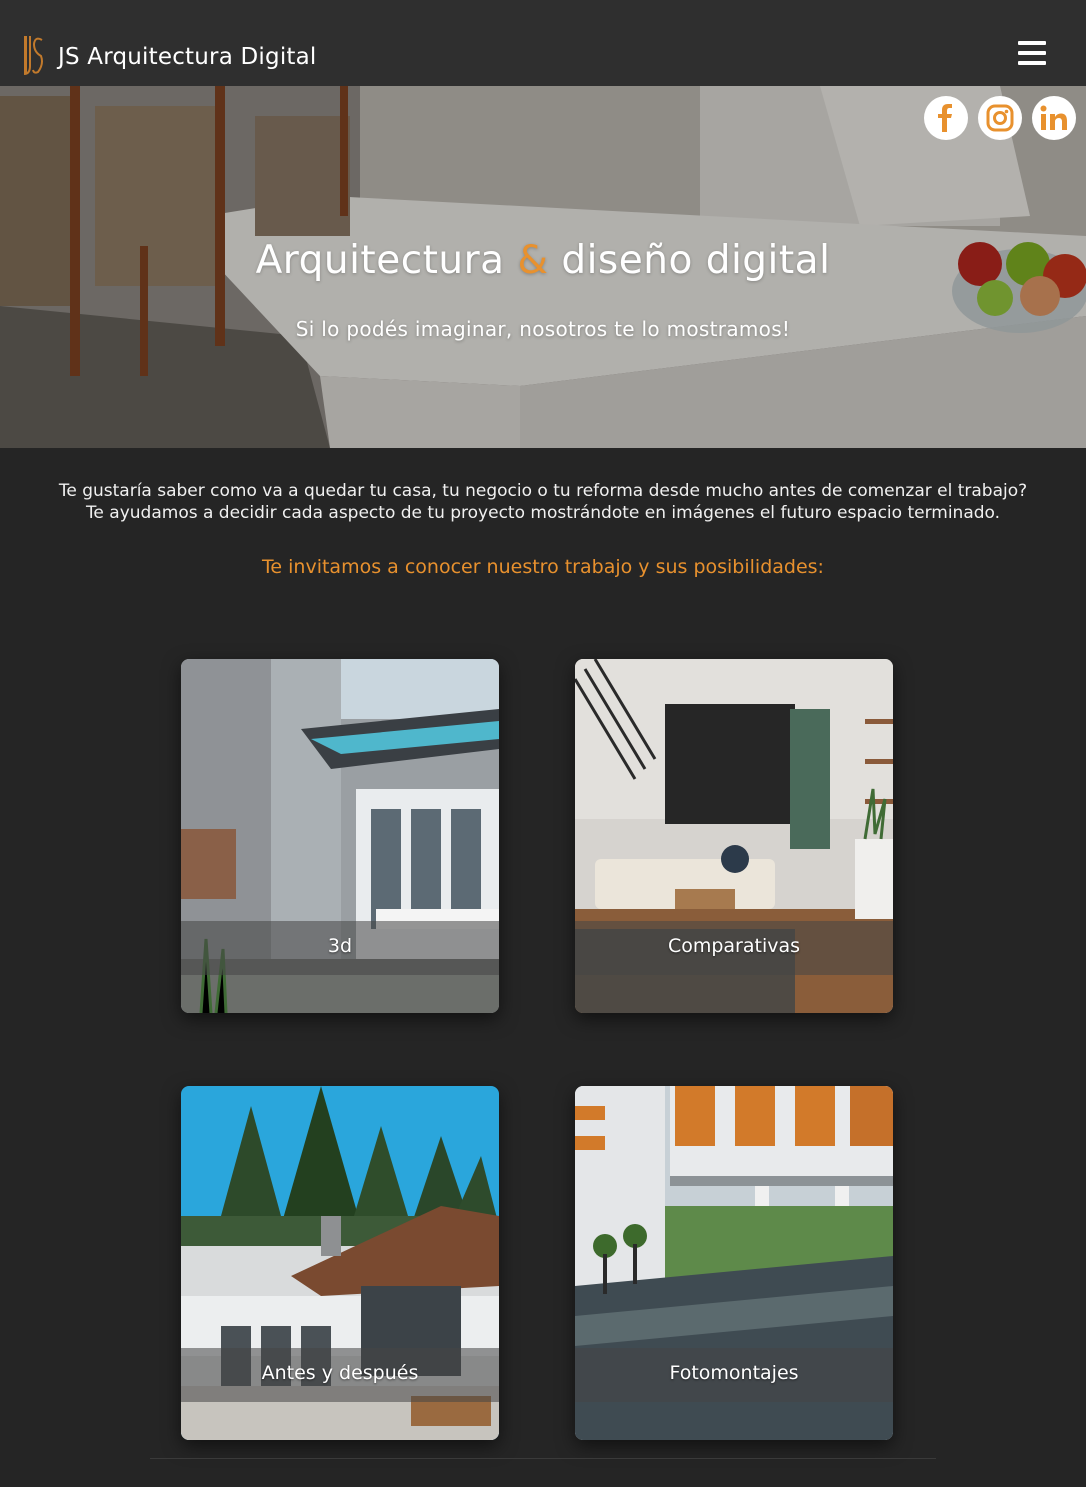 This screenshot has height=1487, width=1086. What do you see at coordinates (340, 1263) in the screenshot?
I see `card-antes-y-despues: Antes y después` at bounding box center [340, 1263].